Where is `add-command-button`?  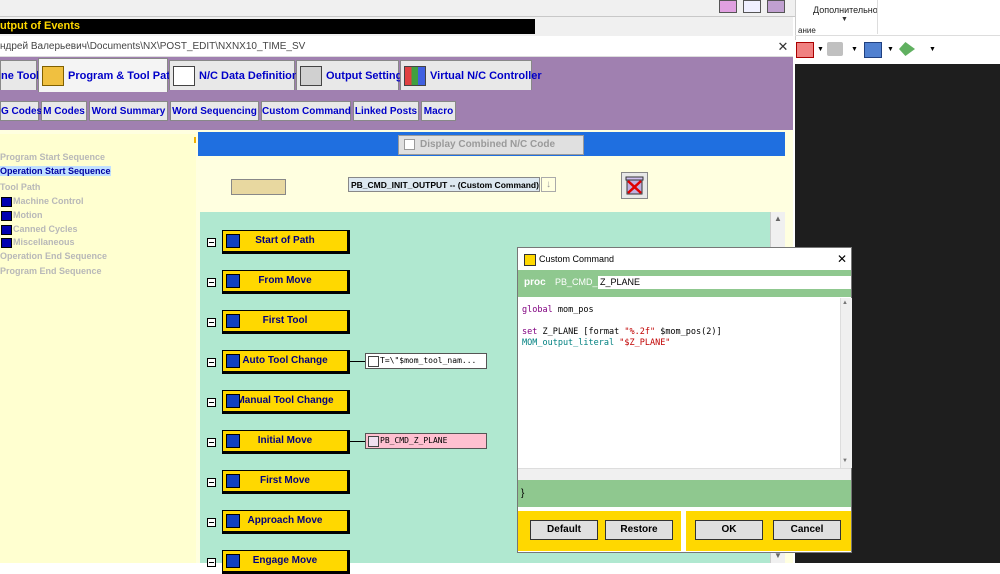 add-command-button is located at coordinates (258, 187).